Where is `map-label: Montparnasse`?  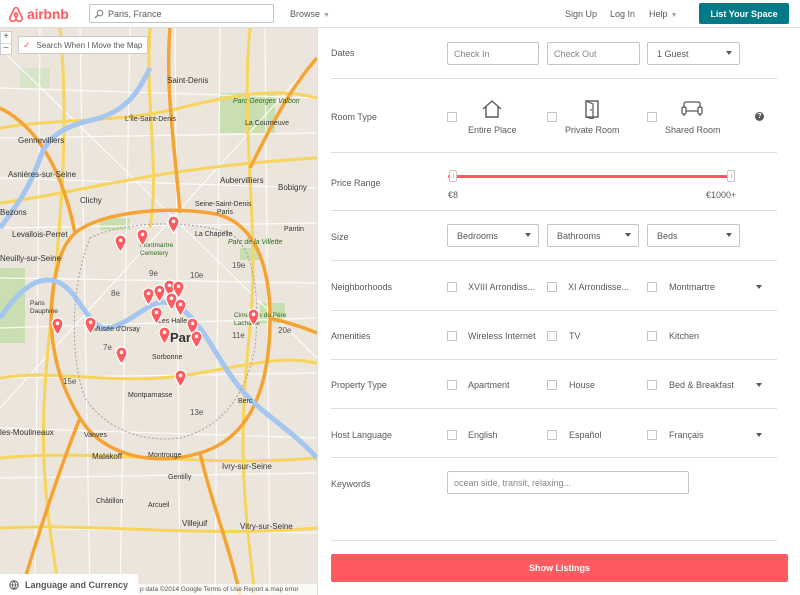 map-label: Montparnasse is located at coordinates (150, 395).